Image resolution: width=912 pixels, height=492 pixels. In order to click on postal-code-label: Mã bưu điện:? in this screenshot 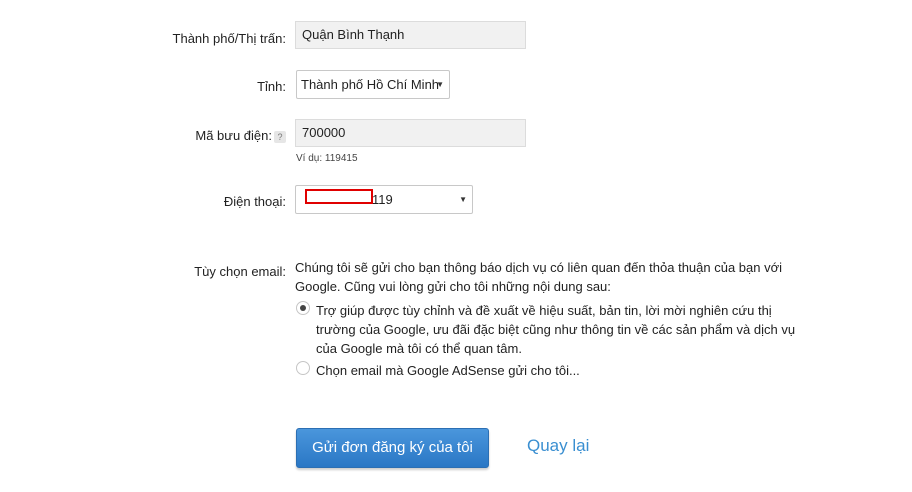, I will do `click(240, 135)`.